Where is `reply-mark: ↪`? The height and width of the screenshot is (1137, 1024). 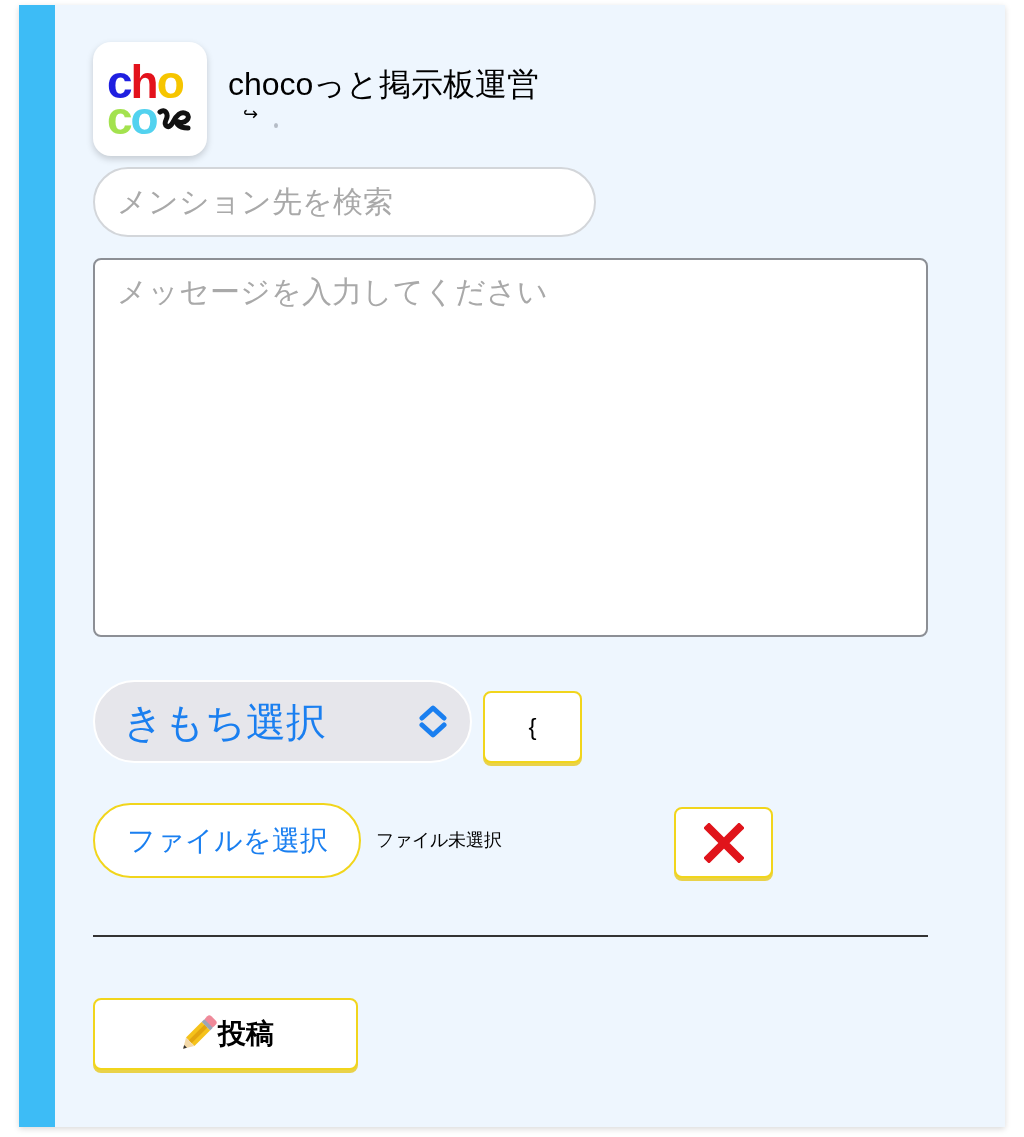
reply-mark: ↪ is located at coordinates (250, 114).